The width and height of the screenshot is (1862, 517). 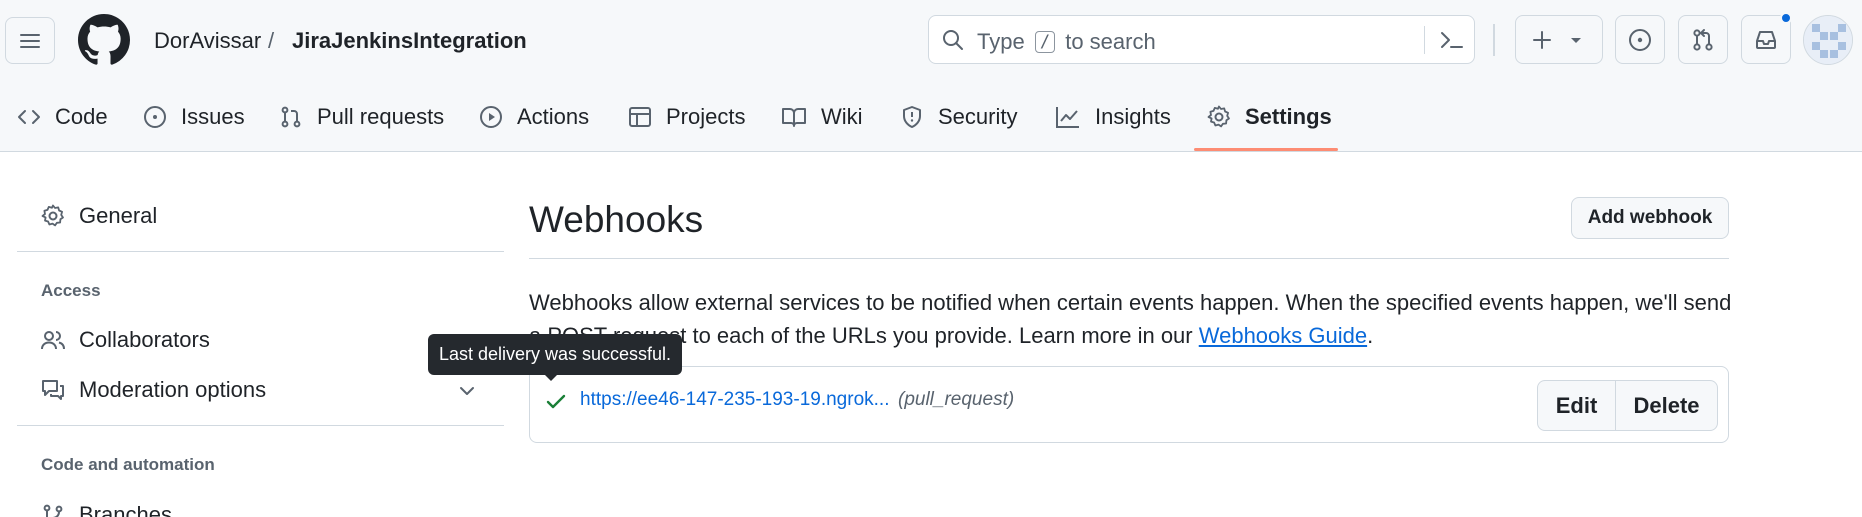 I want to click on header-divider, so click(x=1494, y=40).